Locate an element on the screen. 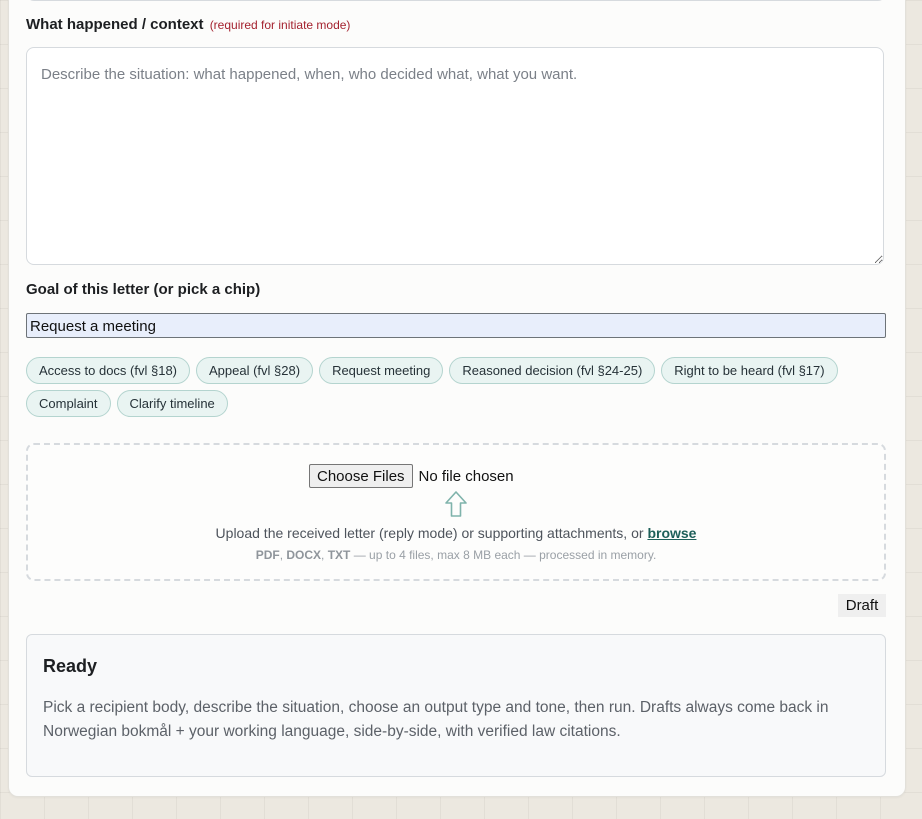  chip-complaint: Complaint is located at coordinates (68, 403).